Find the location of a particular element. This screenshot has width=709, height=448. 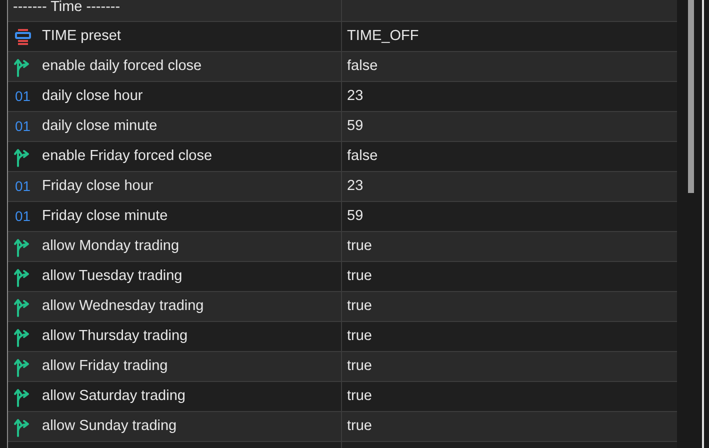

parameter-name: Friday close hour is located at coordinates (98, 186).